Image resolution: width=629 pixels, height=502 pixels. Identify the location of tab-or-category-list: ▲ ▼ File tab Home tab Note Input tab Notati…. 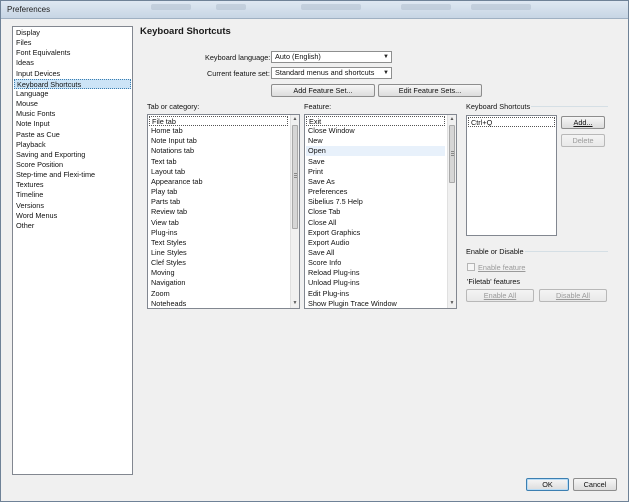
(223, 211).